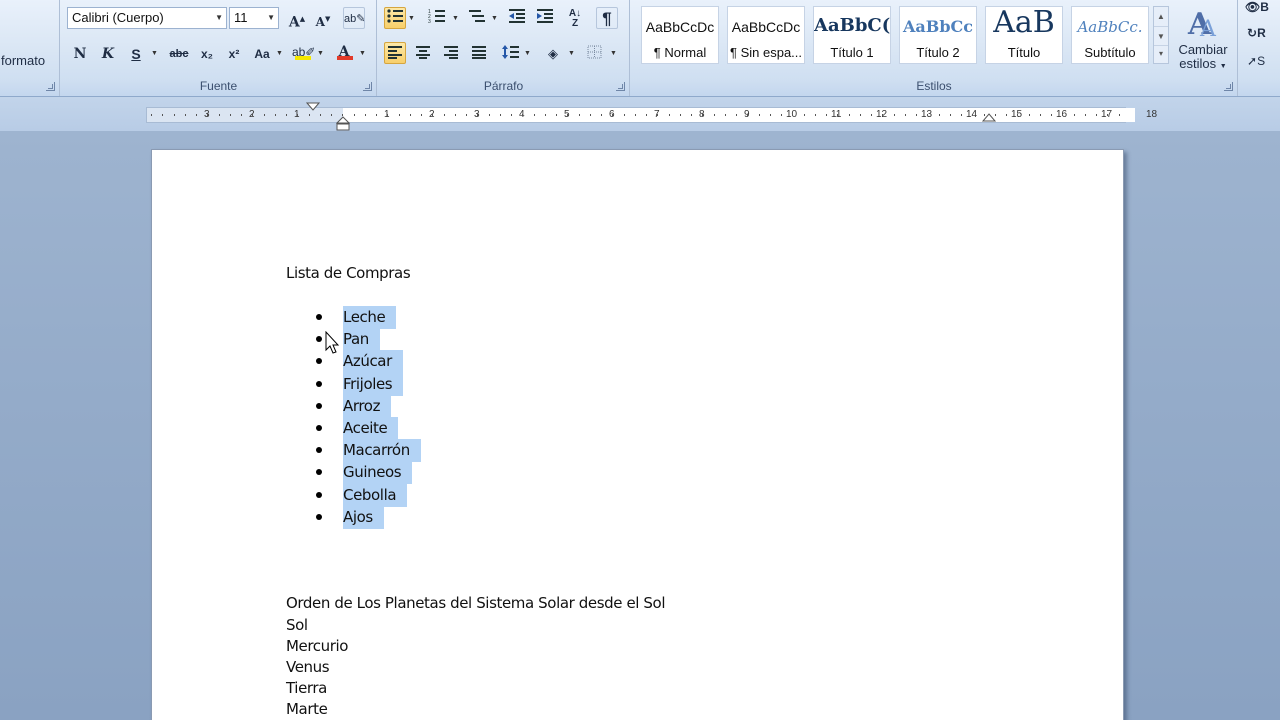 The height and width of the screenshot is (720, 1280). I want to click on list-item: Cebolla, so click(375, 495).